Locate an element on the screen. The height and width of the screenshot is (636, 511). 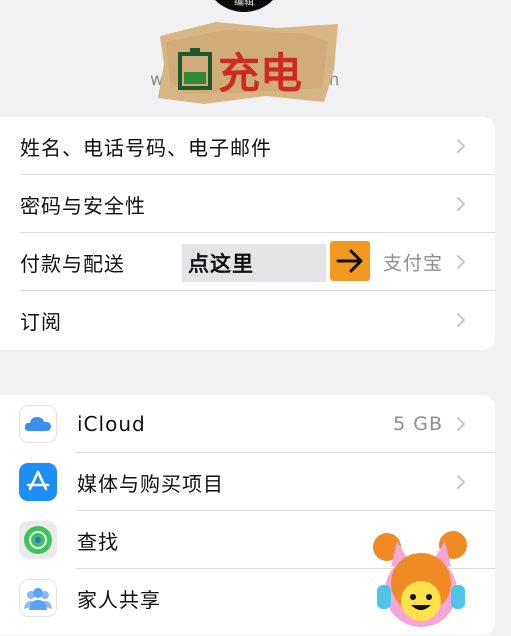
sticker-text: 充电 is located at coordinates (260, 73).